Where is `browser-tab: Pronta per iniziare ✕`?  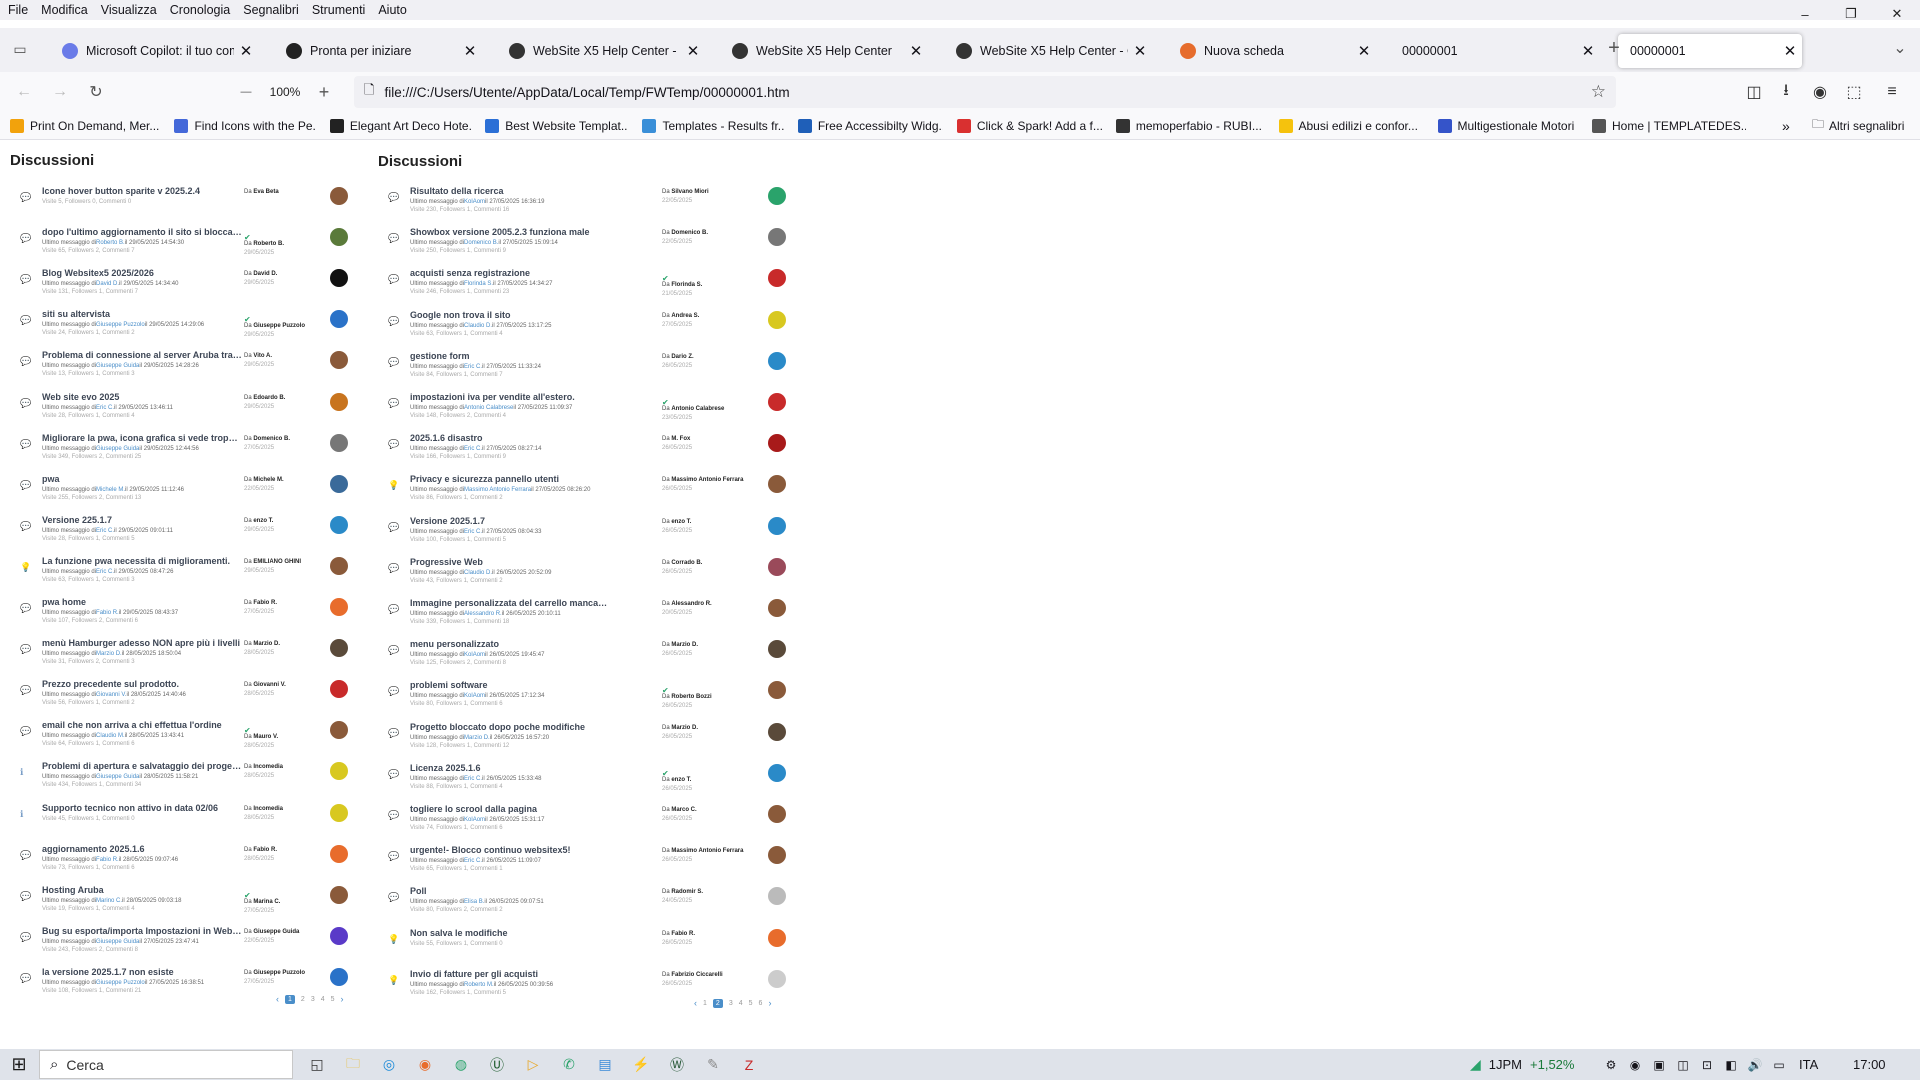 browser-tab: Pronta per iniziare ✕ is located at coordinates (377, 51).